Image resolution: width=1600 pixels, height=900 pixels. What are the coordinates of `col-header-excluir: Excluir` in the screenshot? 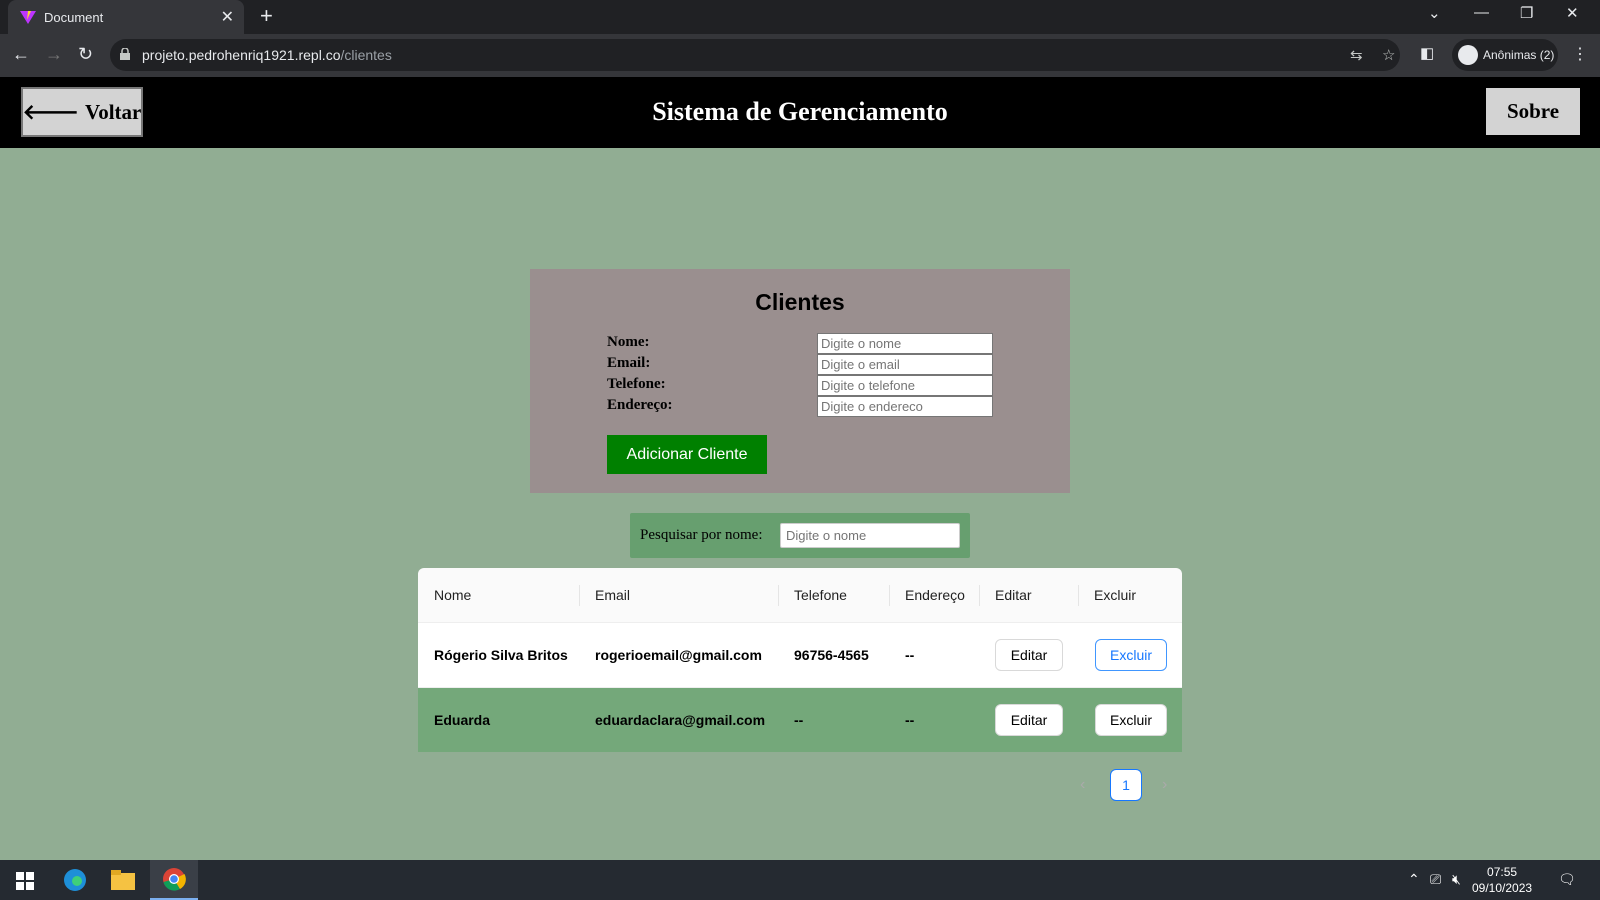 It's located at (1115, 595).